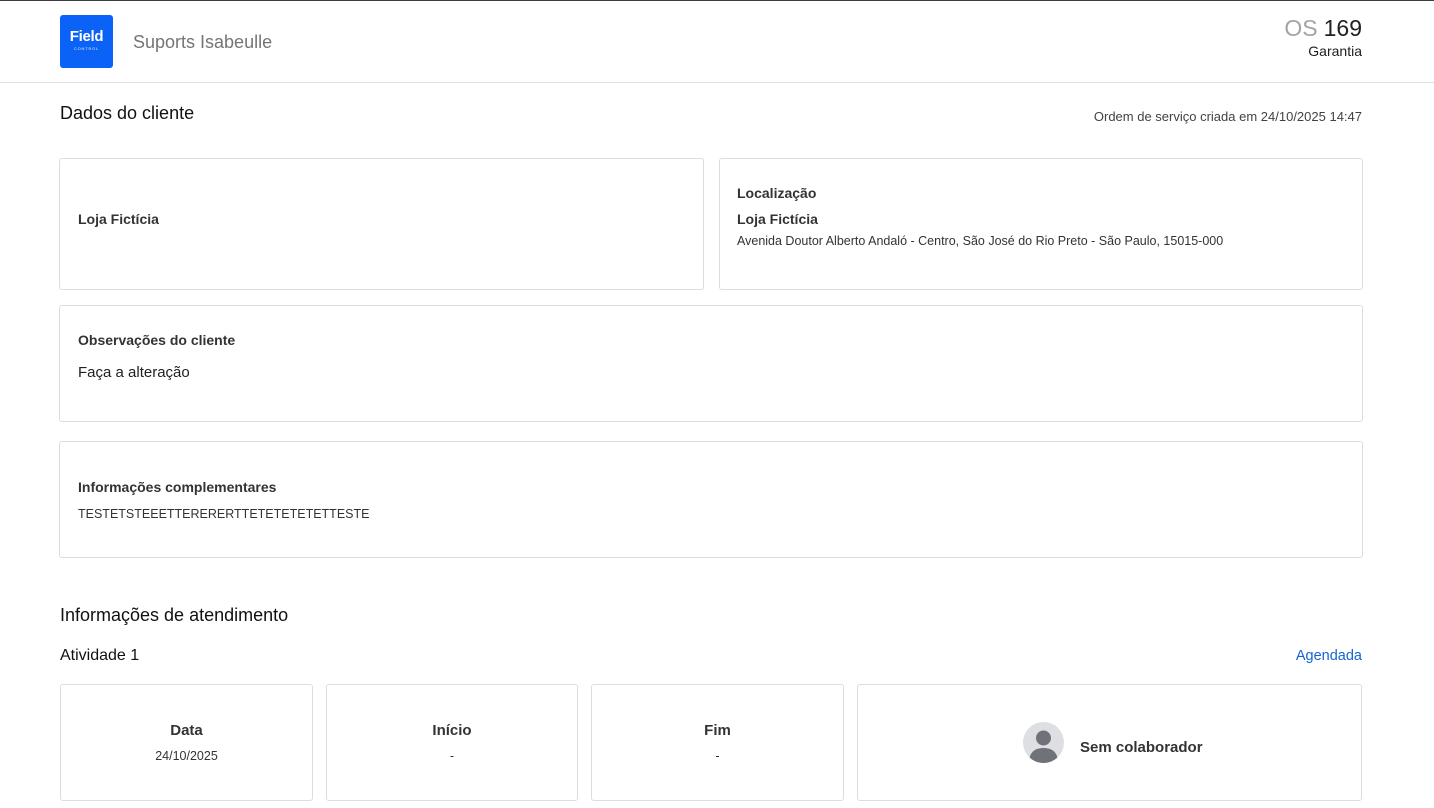 This screenshot has height=808, width=1434. Describe the element at coordinates (174, 615) in the screenshot. I see `service-section-title: Informações de atendimento` at that location.